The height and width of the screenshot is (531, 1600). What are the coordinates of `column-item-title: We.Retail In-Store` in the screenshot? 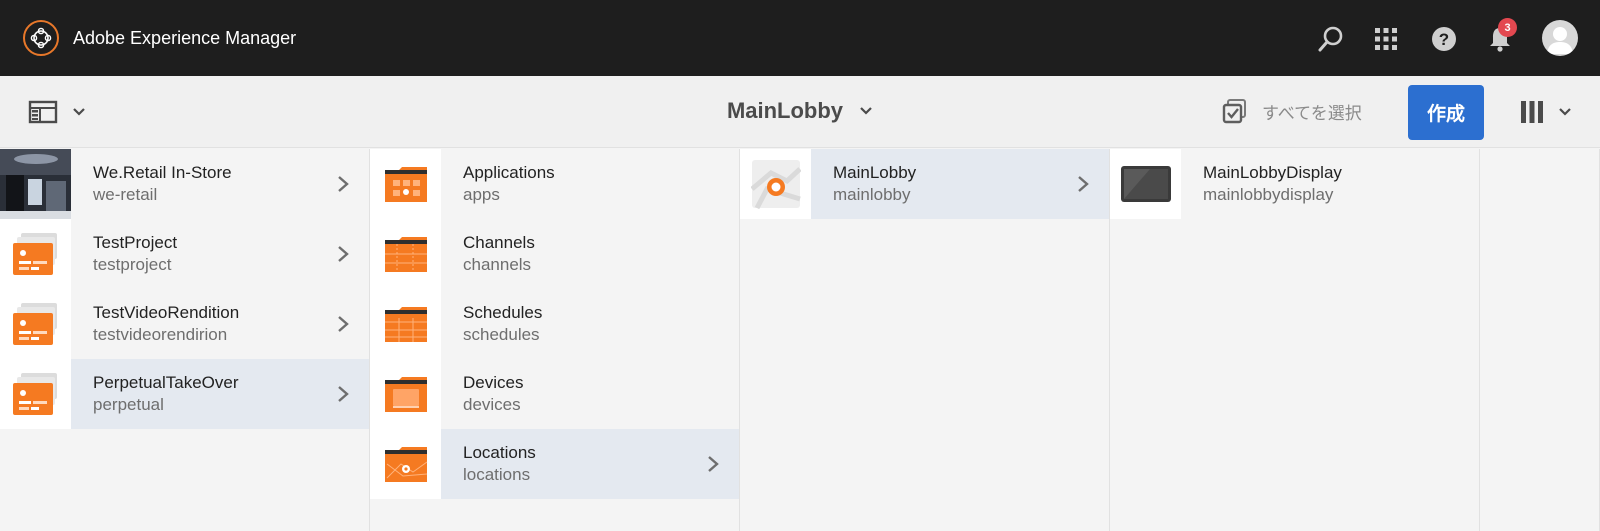 It's located at (162, 172).